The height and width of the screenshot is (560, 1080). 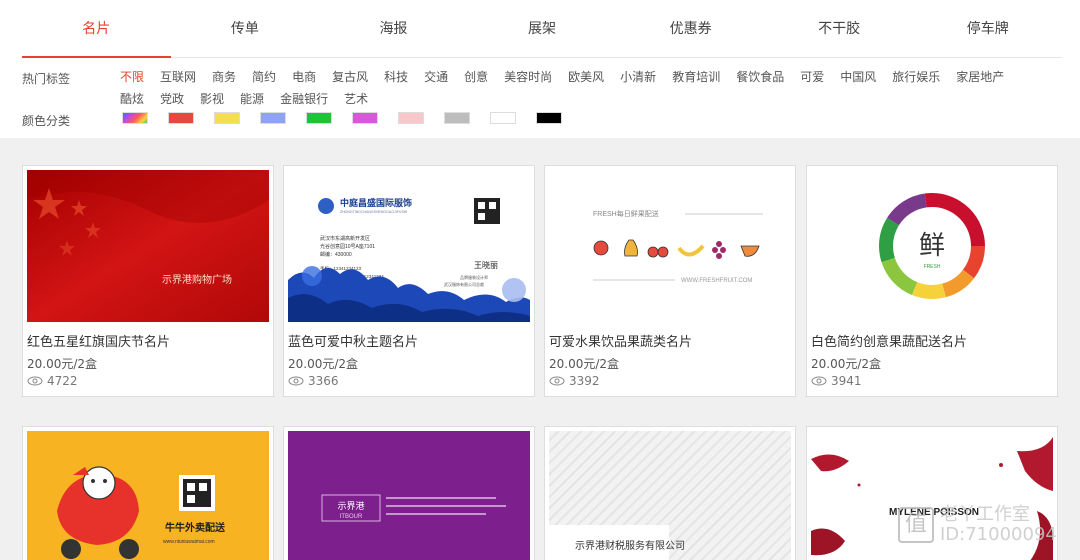 I want to click on tag-item: 中国风, so click(x=858, y=77).